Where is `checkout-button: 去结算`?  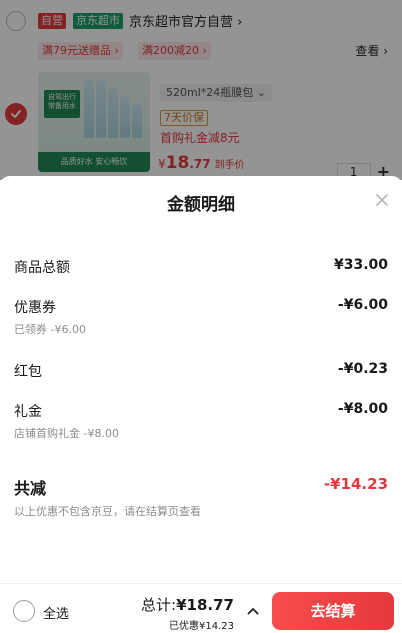 checkout-button: 去结算 is located at coordinates (333, 611).